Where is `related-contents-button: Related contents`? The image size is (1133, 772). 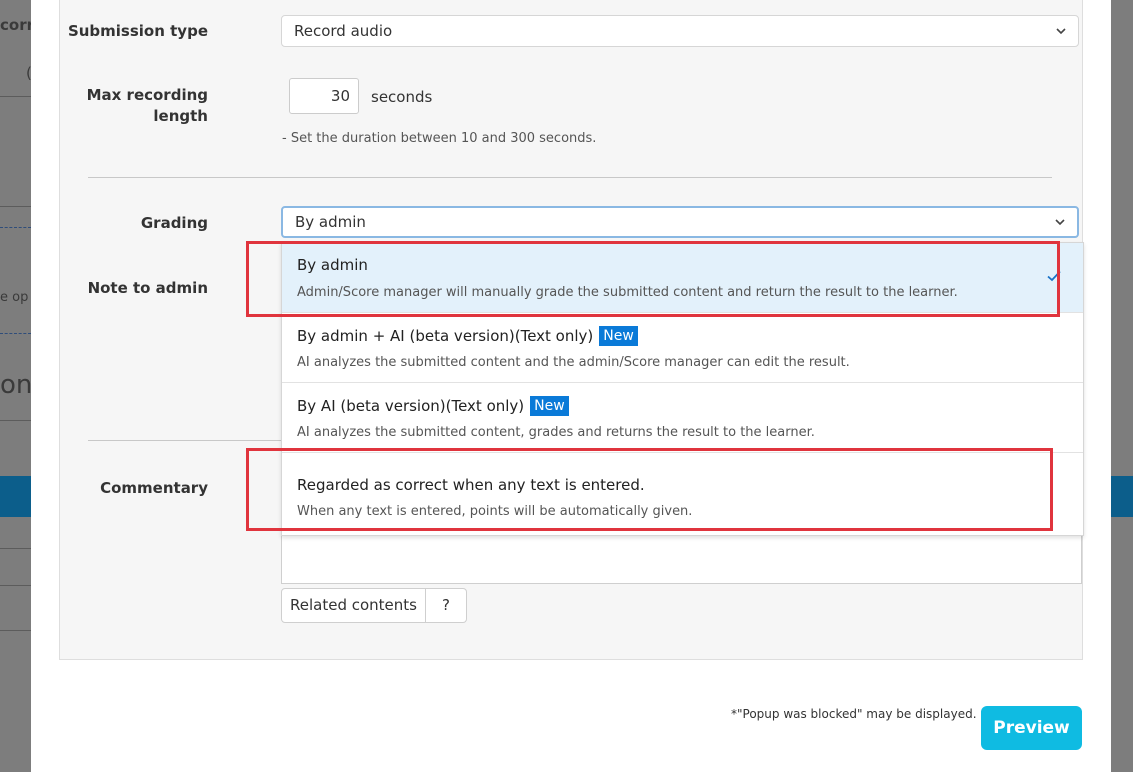
related-contents-button: Related contents is located at coordinates (353, 605).